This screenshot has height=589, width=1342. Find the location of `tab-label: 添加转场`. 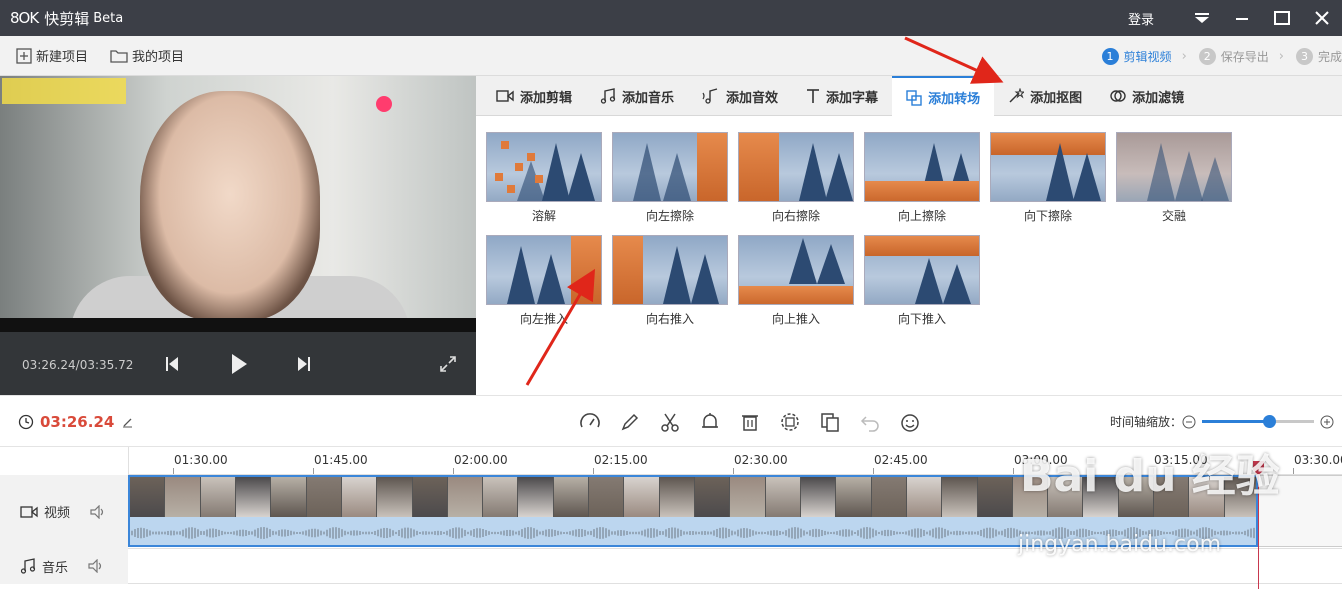

tab-label: 添加转场 is located at coordinates (954, 99).